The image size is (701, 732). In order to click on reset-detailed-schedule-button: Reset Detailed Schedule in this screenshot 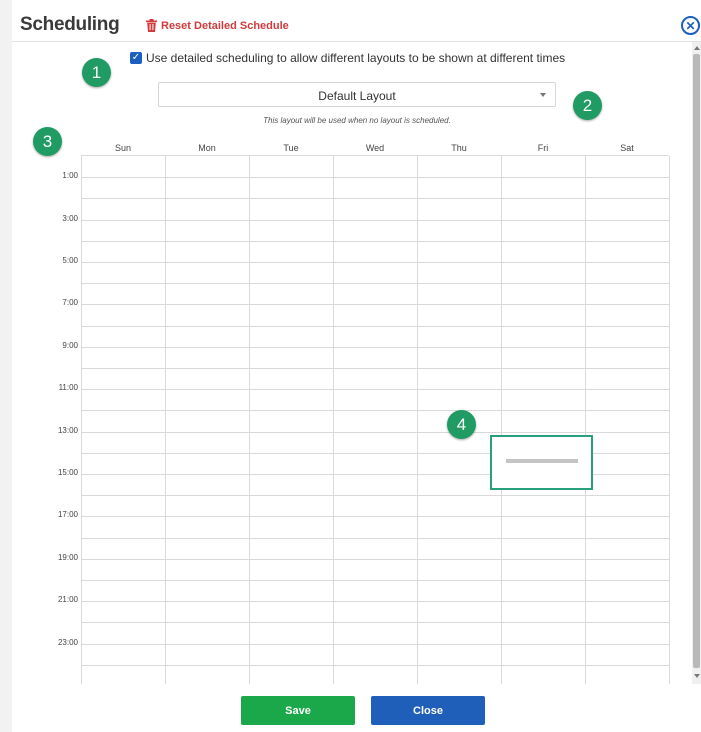, I will do `click(217, 25)`.